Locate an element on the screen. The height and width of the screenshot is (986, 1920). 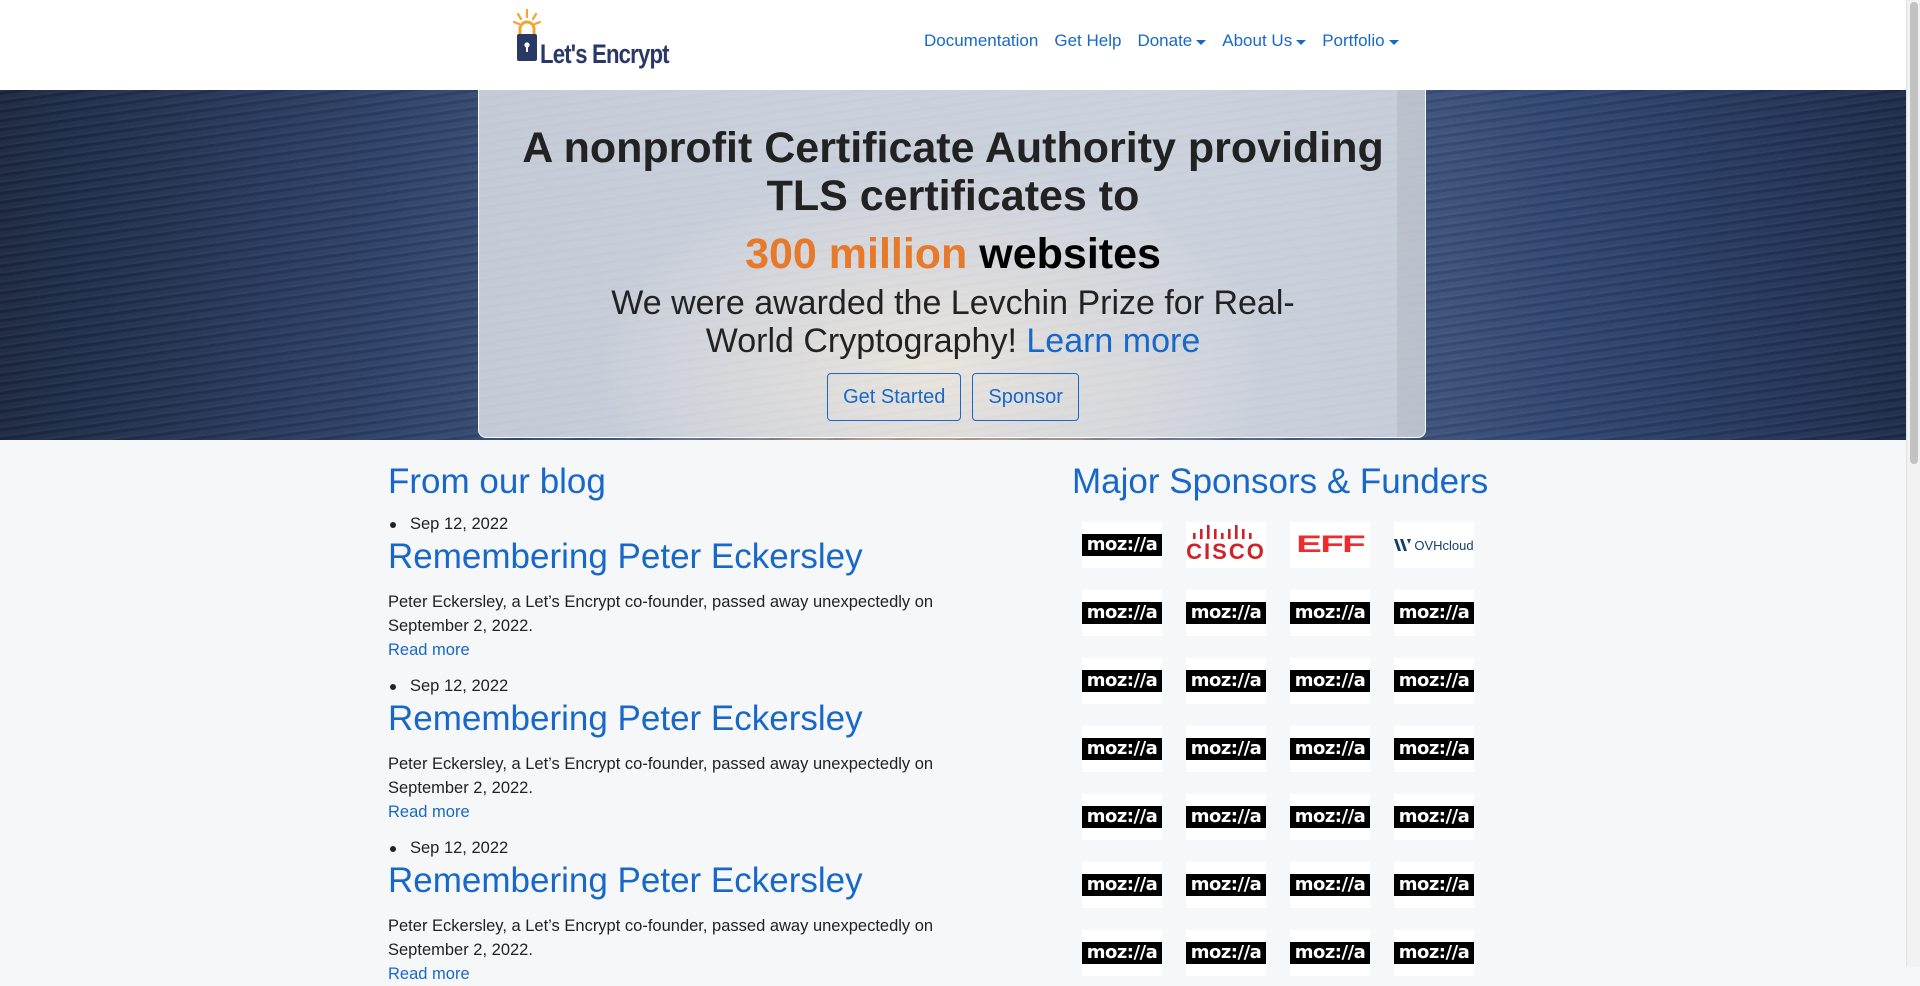
sponsors-heading: Major Sponsors & Funders is located at coordinates (1280, 481).